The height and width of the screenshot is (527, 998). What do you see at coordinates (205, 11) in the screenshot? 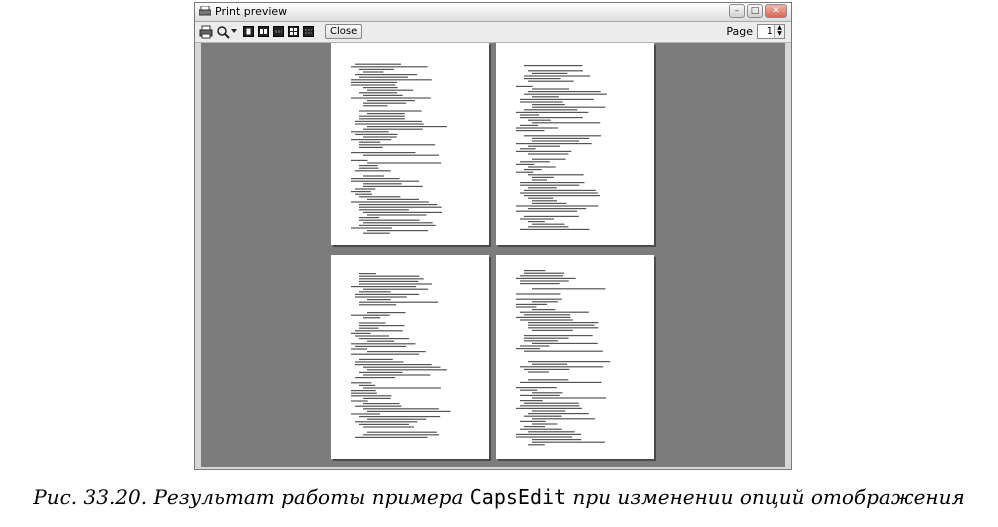
I see `print-preview-app-icon` at bounding box center [205, 11].